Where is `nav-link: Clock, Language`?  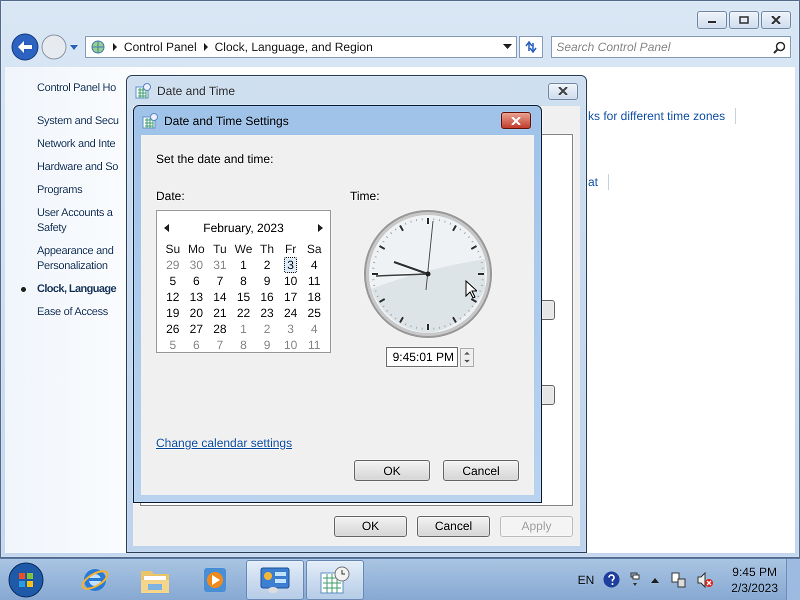 nav-link: Clock, Language is located at coordinates (76, 289).